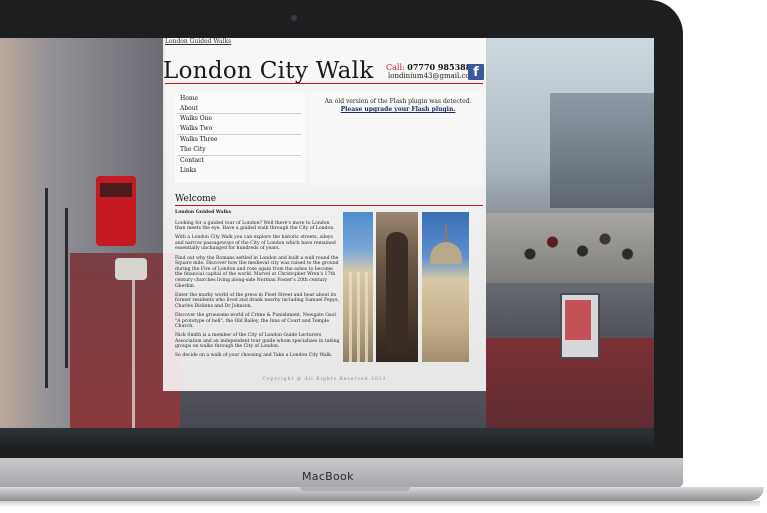 The width and height of the screenshot is (767, 513). What do you see at coordinates (116, 190) in the screenshot?
I see `bus-window` at bounding box center [116, 190].